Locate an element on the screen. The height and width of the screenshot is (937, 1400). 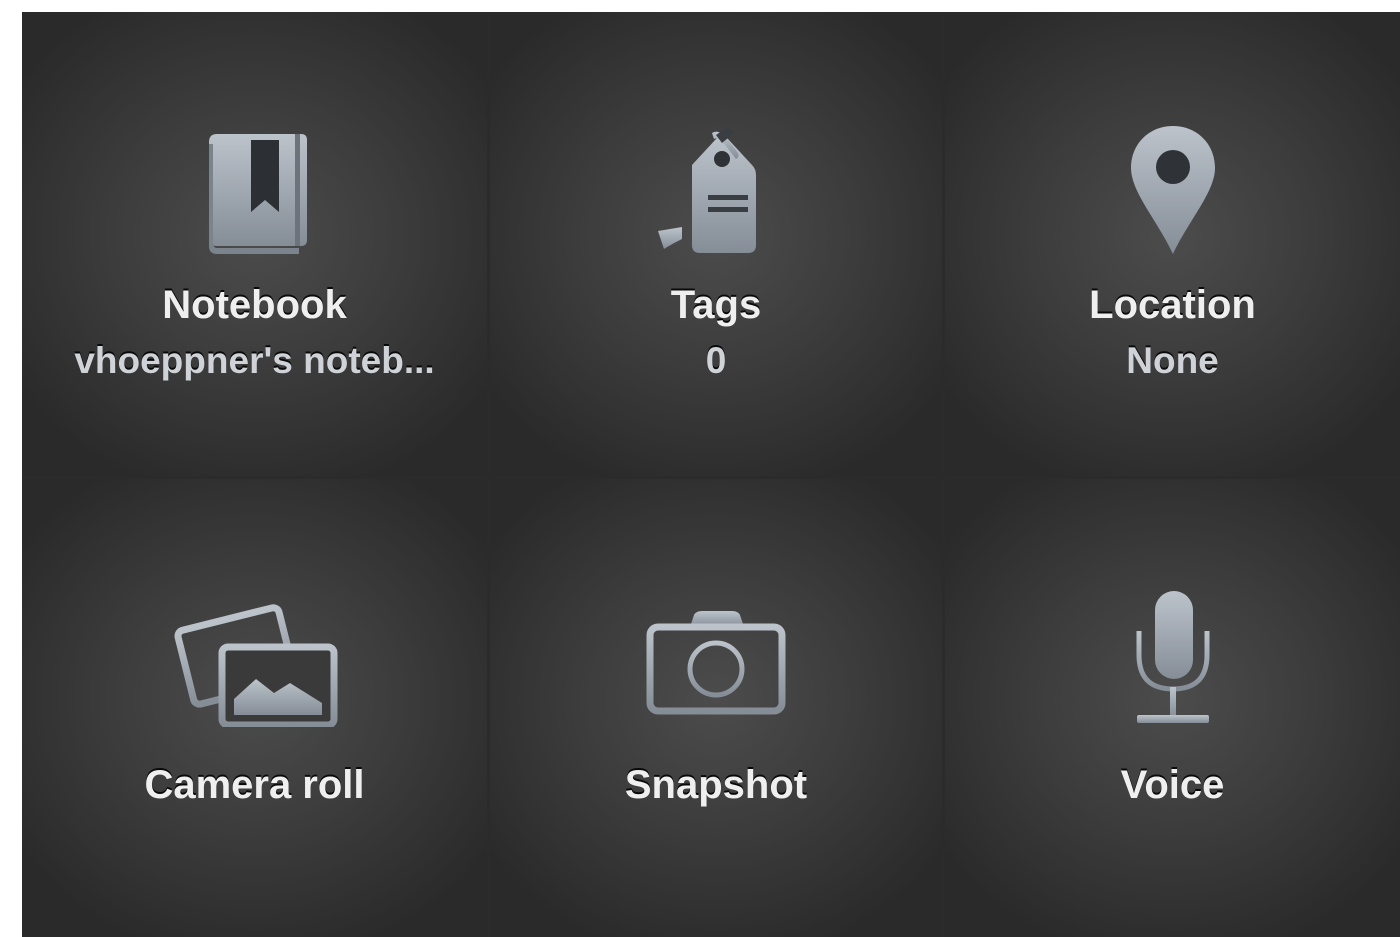
microphone-icon is located at coordinates (1173, 658).